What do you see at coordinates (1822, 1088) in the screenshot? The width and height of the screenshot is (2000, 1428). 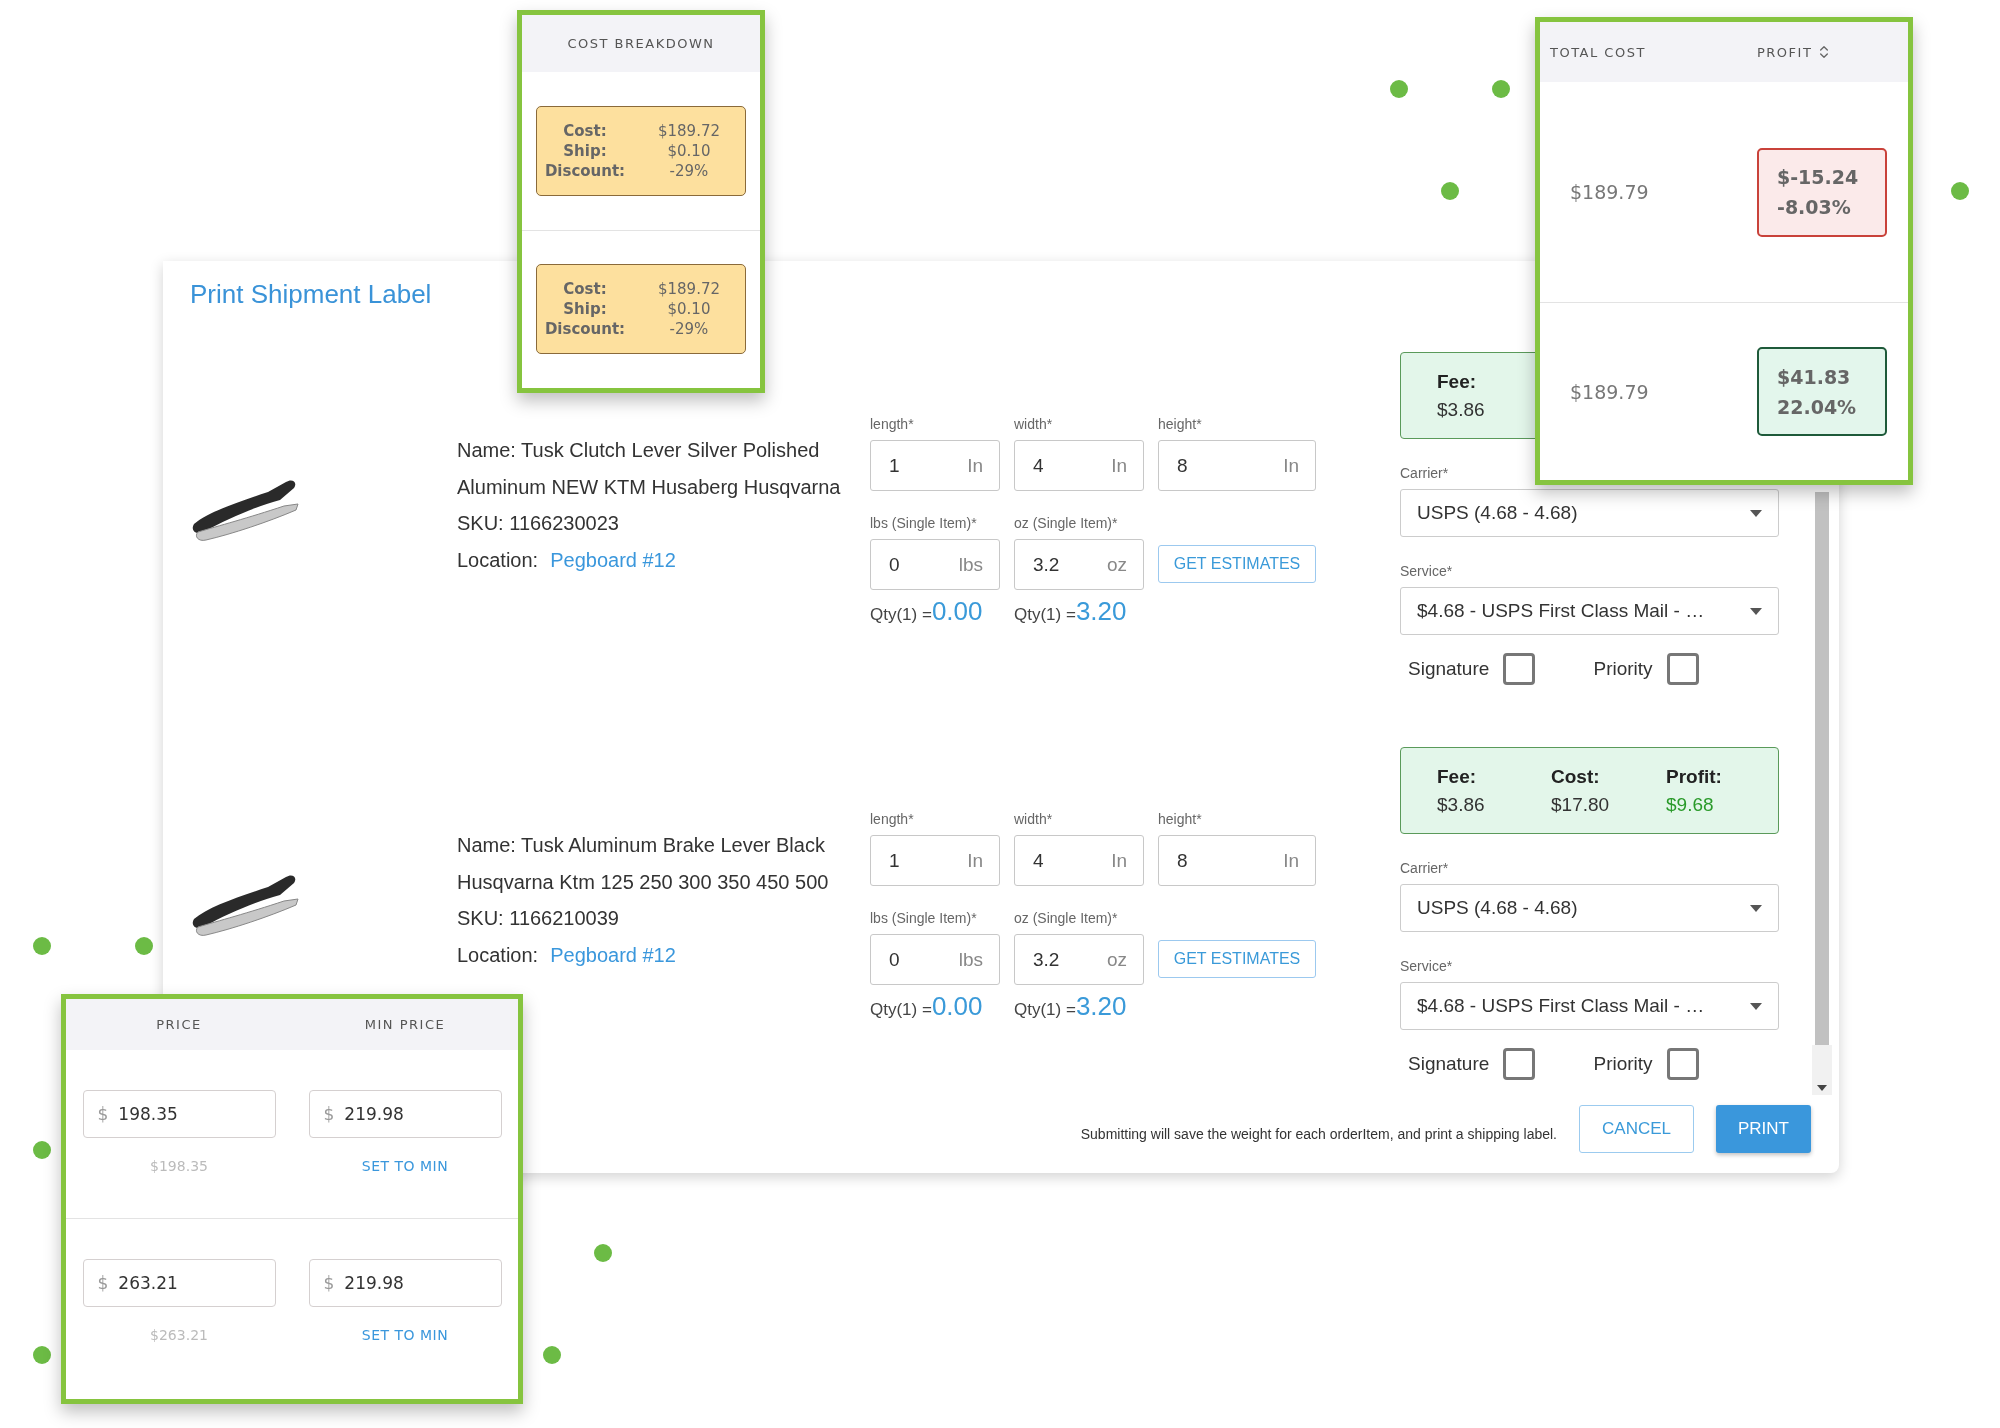 I see `scroll-down-icon` at bounding box center [1822, 1088].